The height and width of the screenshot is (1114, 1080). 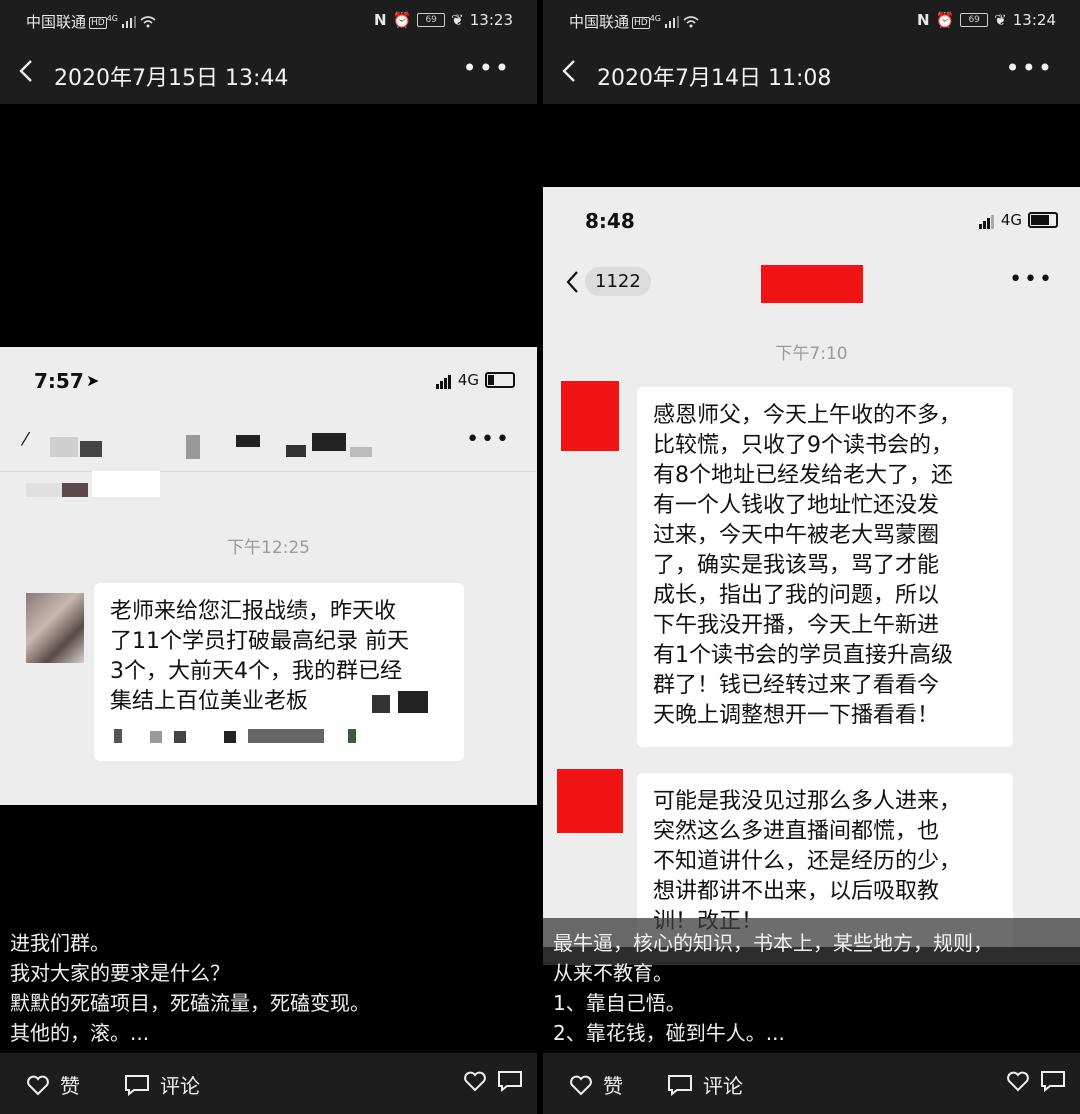 I want to click on caption-line: 最牛逼，核心的知识，书本上，某些地方，规则，, so click(x=773, y=943).